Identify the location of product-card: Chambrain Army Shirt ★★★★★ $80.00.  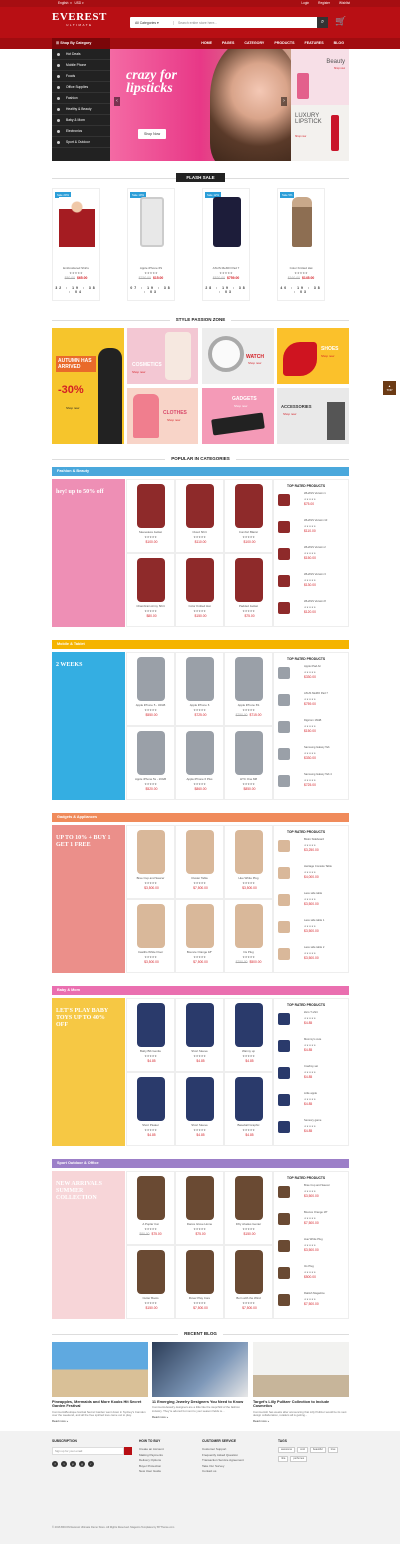
(150, 590).